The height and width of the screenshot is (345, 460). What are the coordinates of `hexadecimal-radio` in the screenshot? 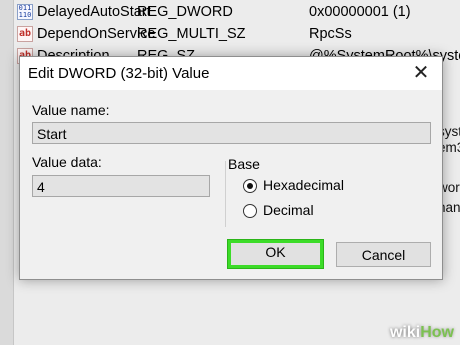 It's located at (250, 186).